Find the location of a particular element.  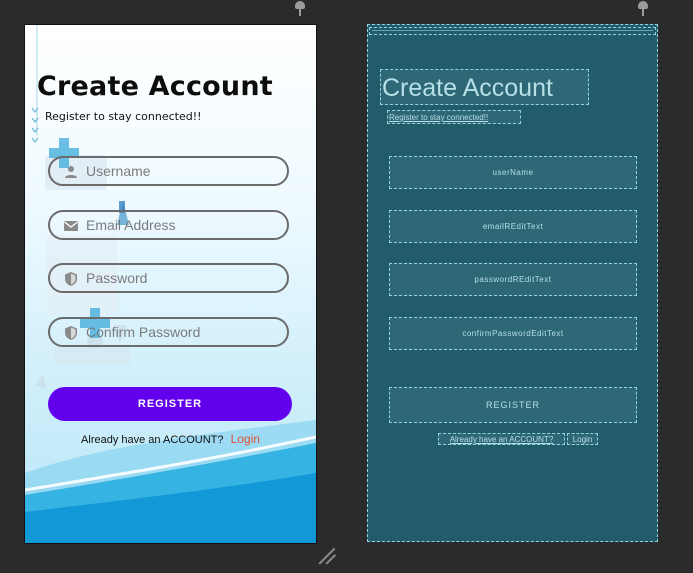

blueprint-email-field: emailREditText is located at coordinates (513, 226).